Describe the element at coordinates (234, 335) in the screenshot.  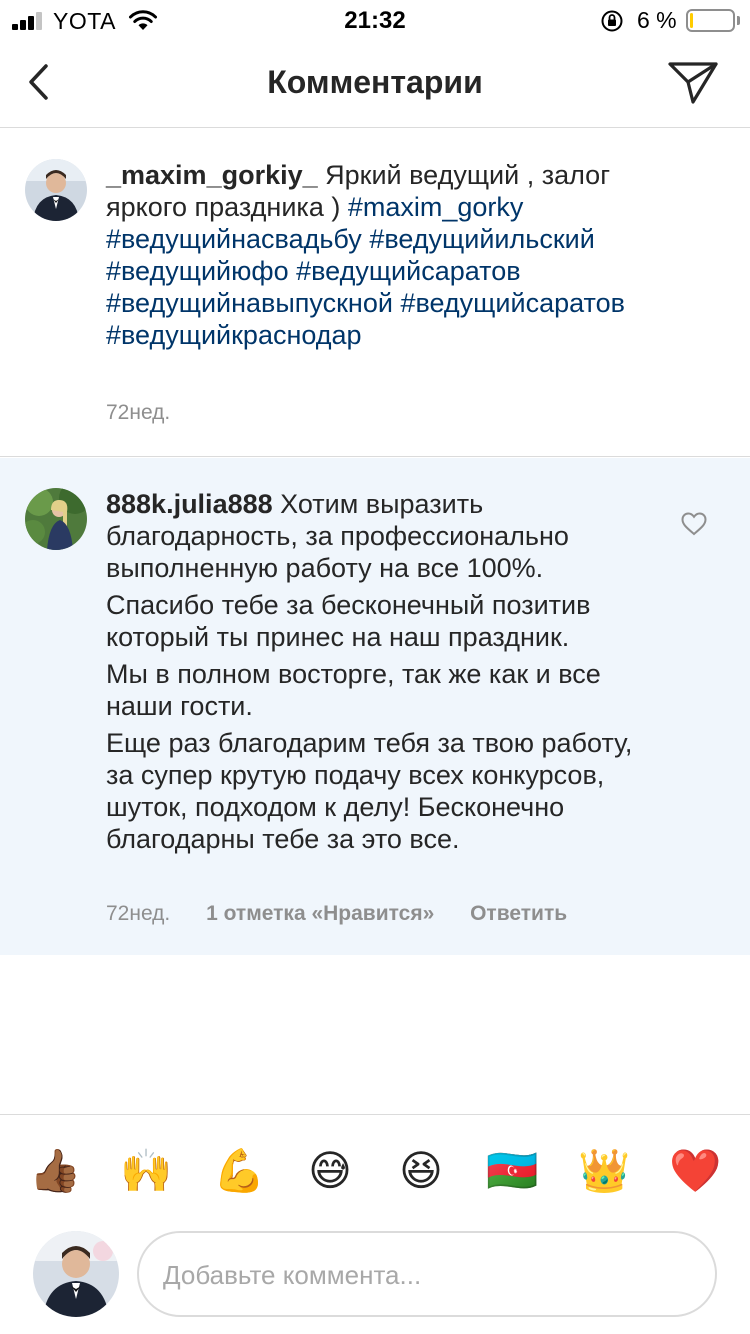
I see `hashtag-link: #ведущийкраснодар` at that location.